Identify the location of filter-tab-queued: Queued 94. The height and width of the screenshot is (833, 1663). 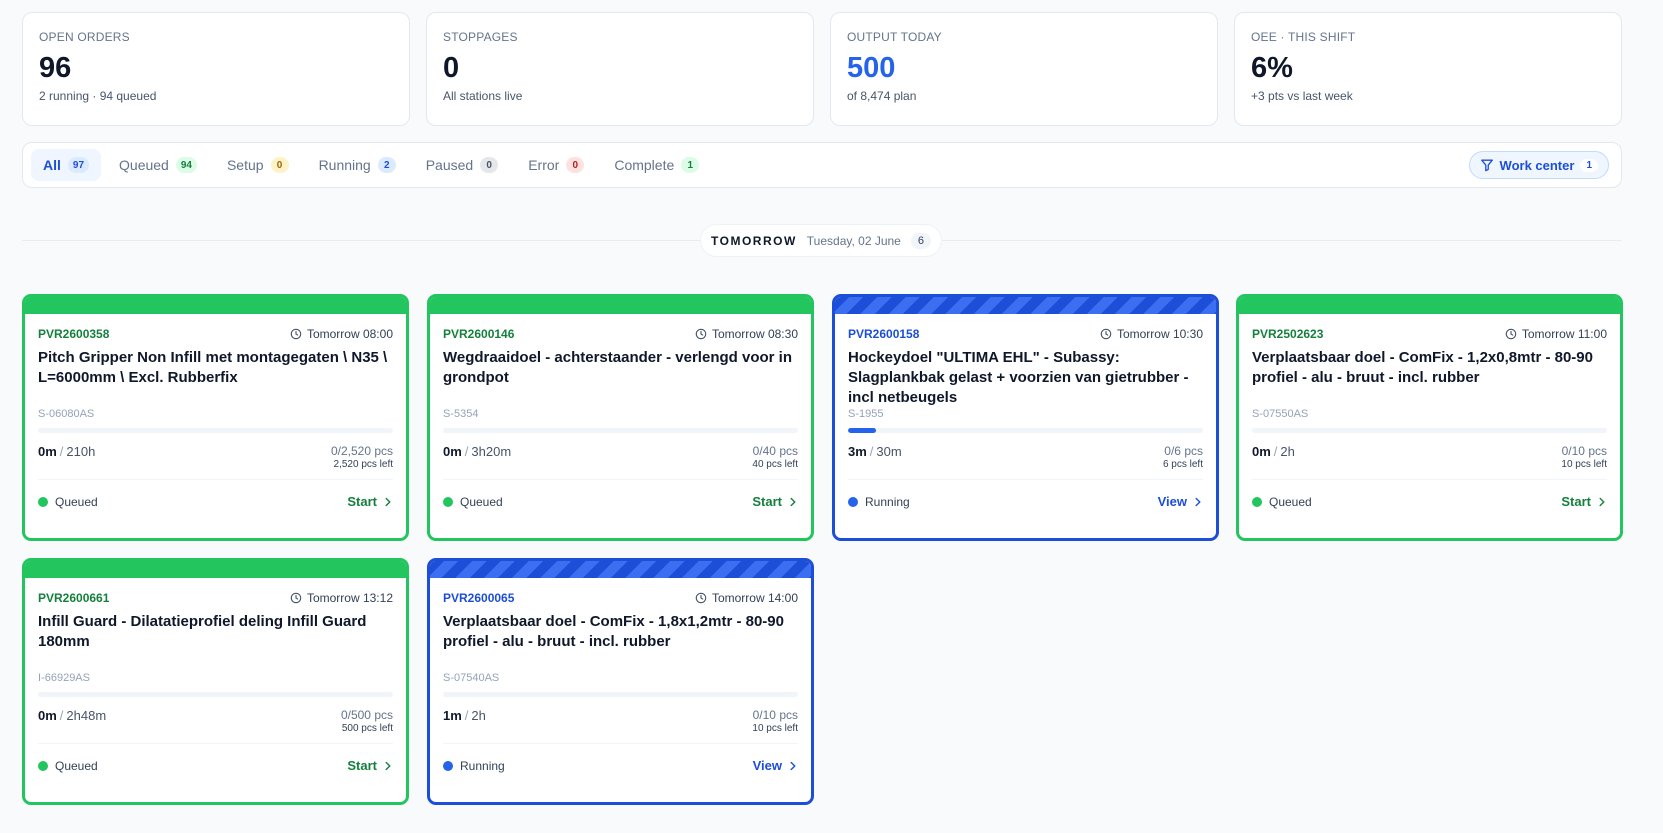
(158, 165).